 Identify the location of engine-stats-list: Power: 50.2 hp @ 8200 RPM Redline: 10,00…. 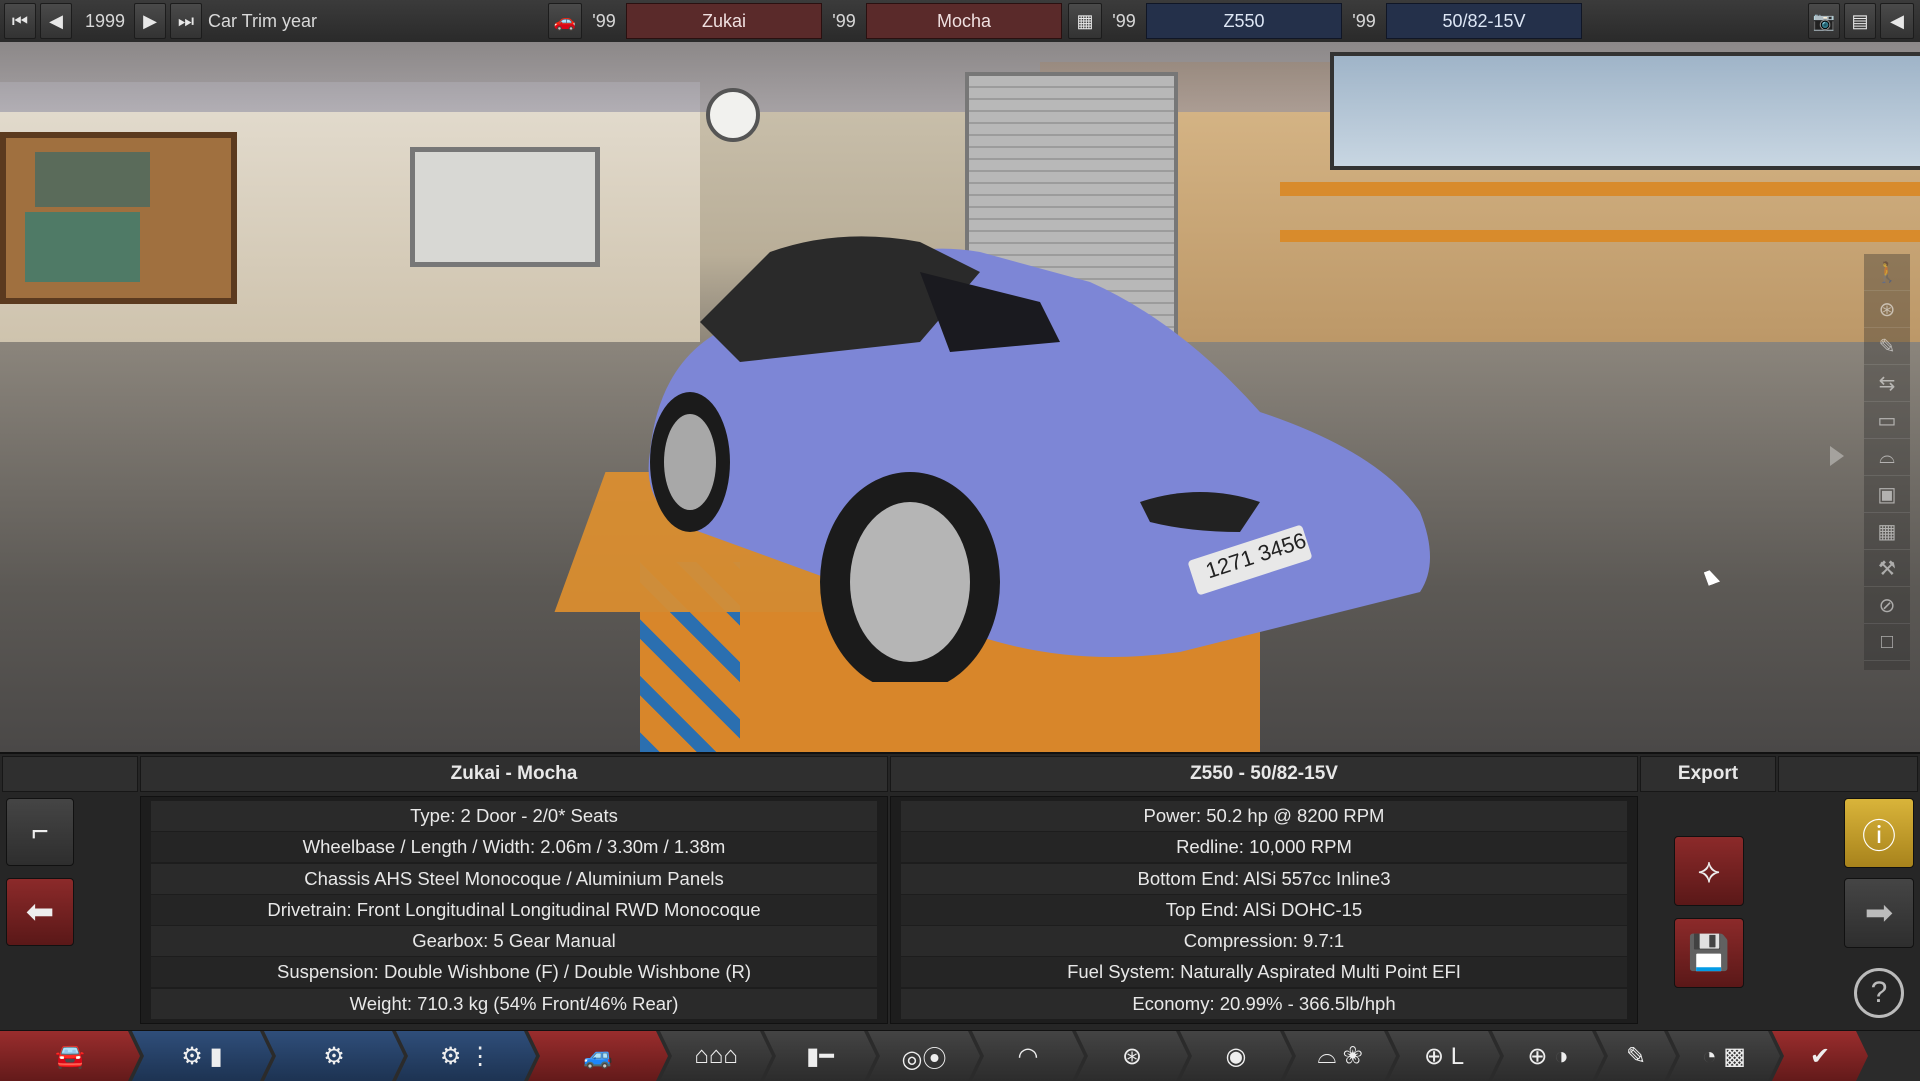
(1264, 910).